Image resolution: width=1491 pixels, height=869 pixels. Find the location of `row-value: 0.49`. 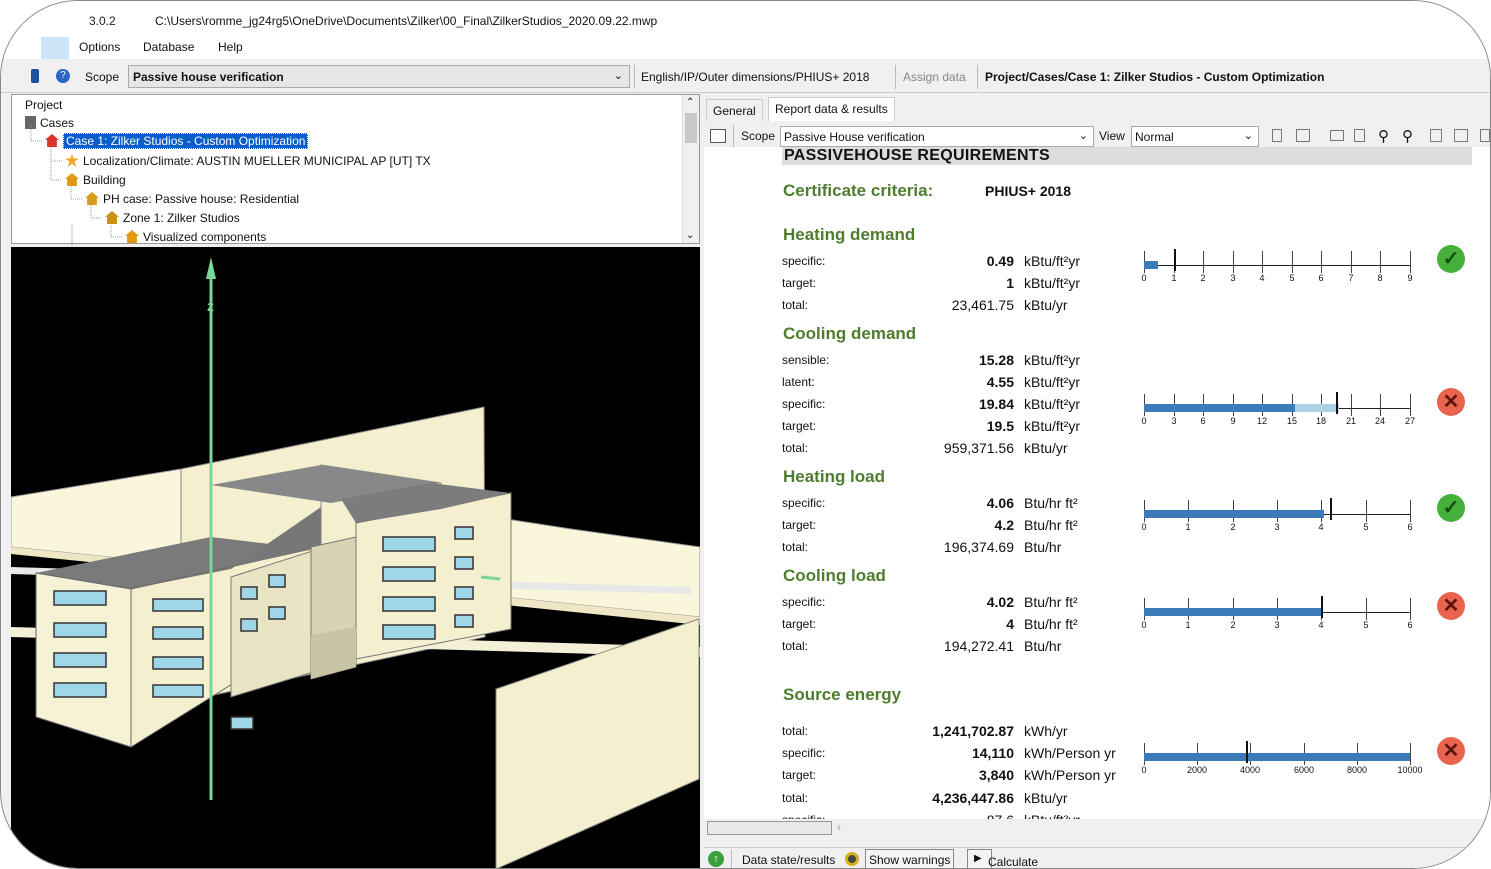

row-value: 0.49 is located at coordinates (1000, 261).